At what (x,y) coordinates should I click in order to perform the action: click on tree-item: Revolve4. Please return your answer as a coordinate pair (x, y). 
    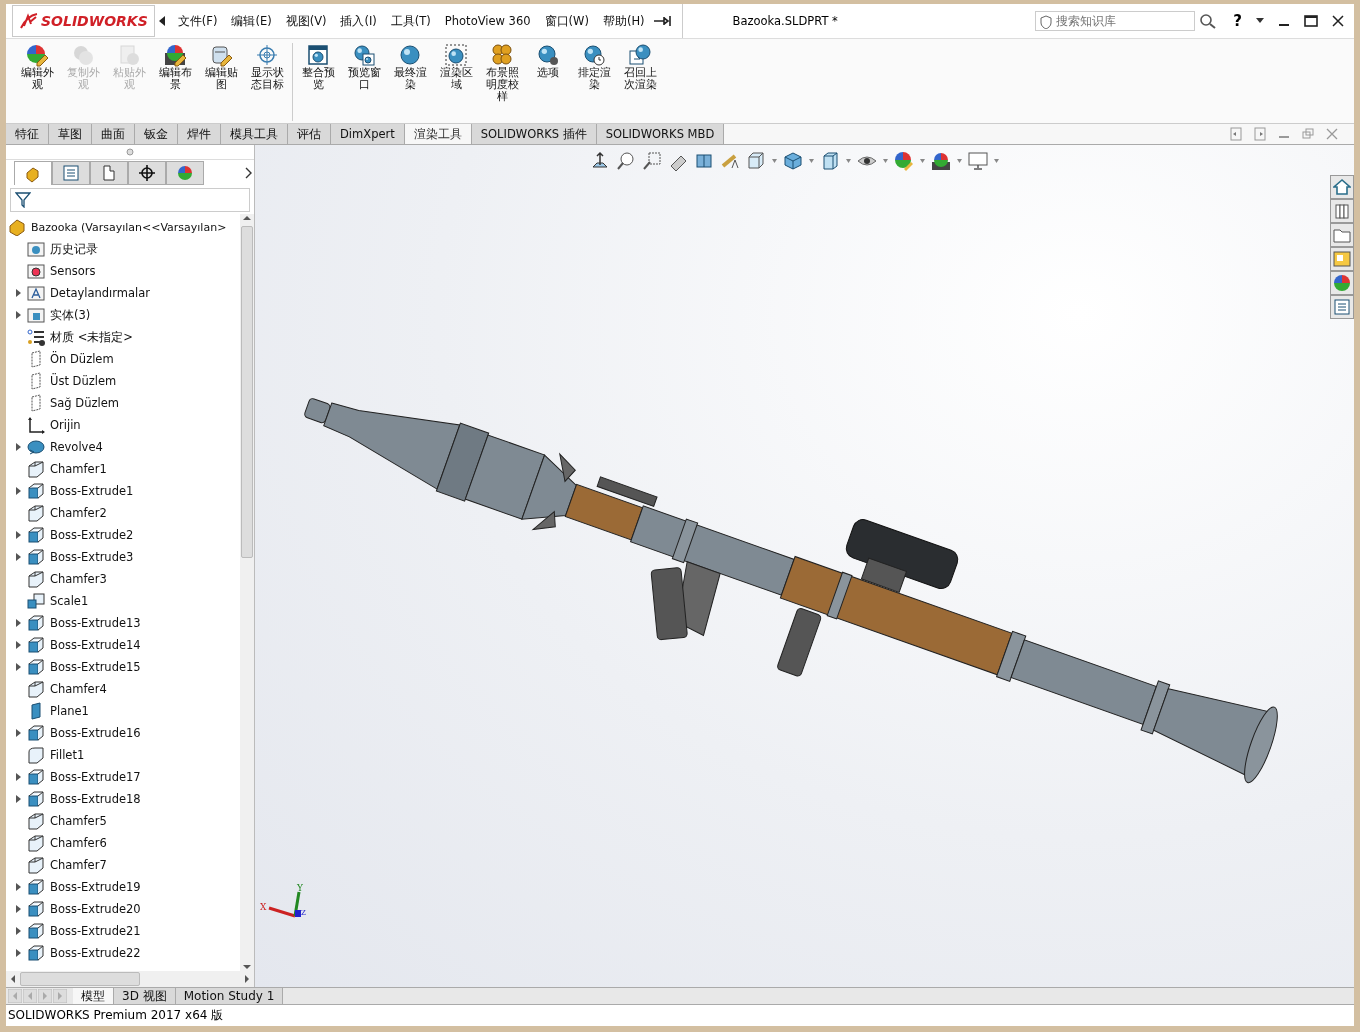
    Looking at the image, I should click on (76, 447).